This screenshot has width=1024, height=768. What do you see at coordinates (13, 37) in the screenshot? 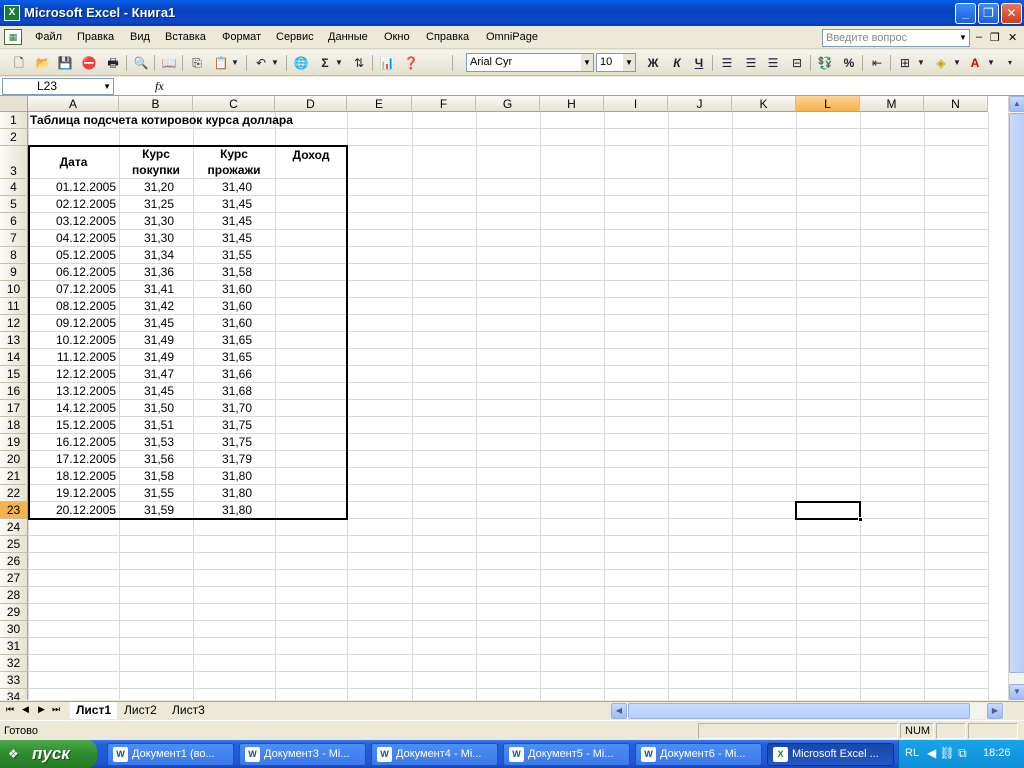
I see `document-icon: ▦` at bounding box center [13, 37].